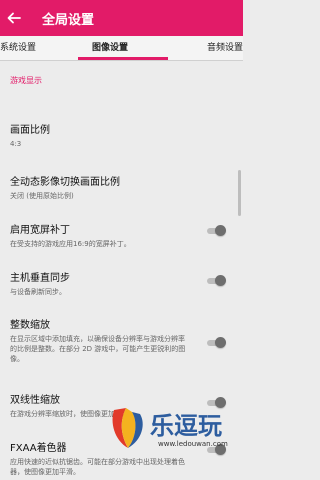  What do you see at coordinates (225, 48) in the screenshot?
I see `tab-audio-settings: 音频设置` at bounding box center [225, 48].